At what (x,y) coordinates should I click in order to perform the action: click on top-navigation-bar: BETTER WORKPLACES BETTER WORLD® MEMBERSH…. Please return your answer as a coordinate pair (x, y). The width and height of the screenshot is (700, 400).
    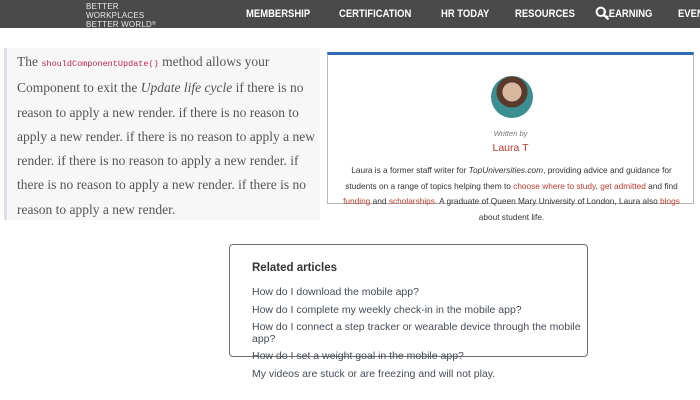
    Looking at the image, I should click on (350, 14).